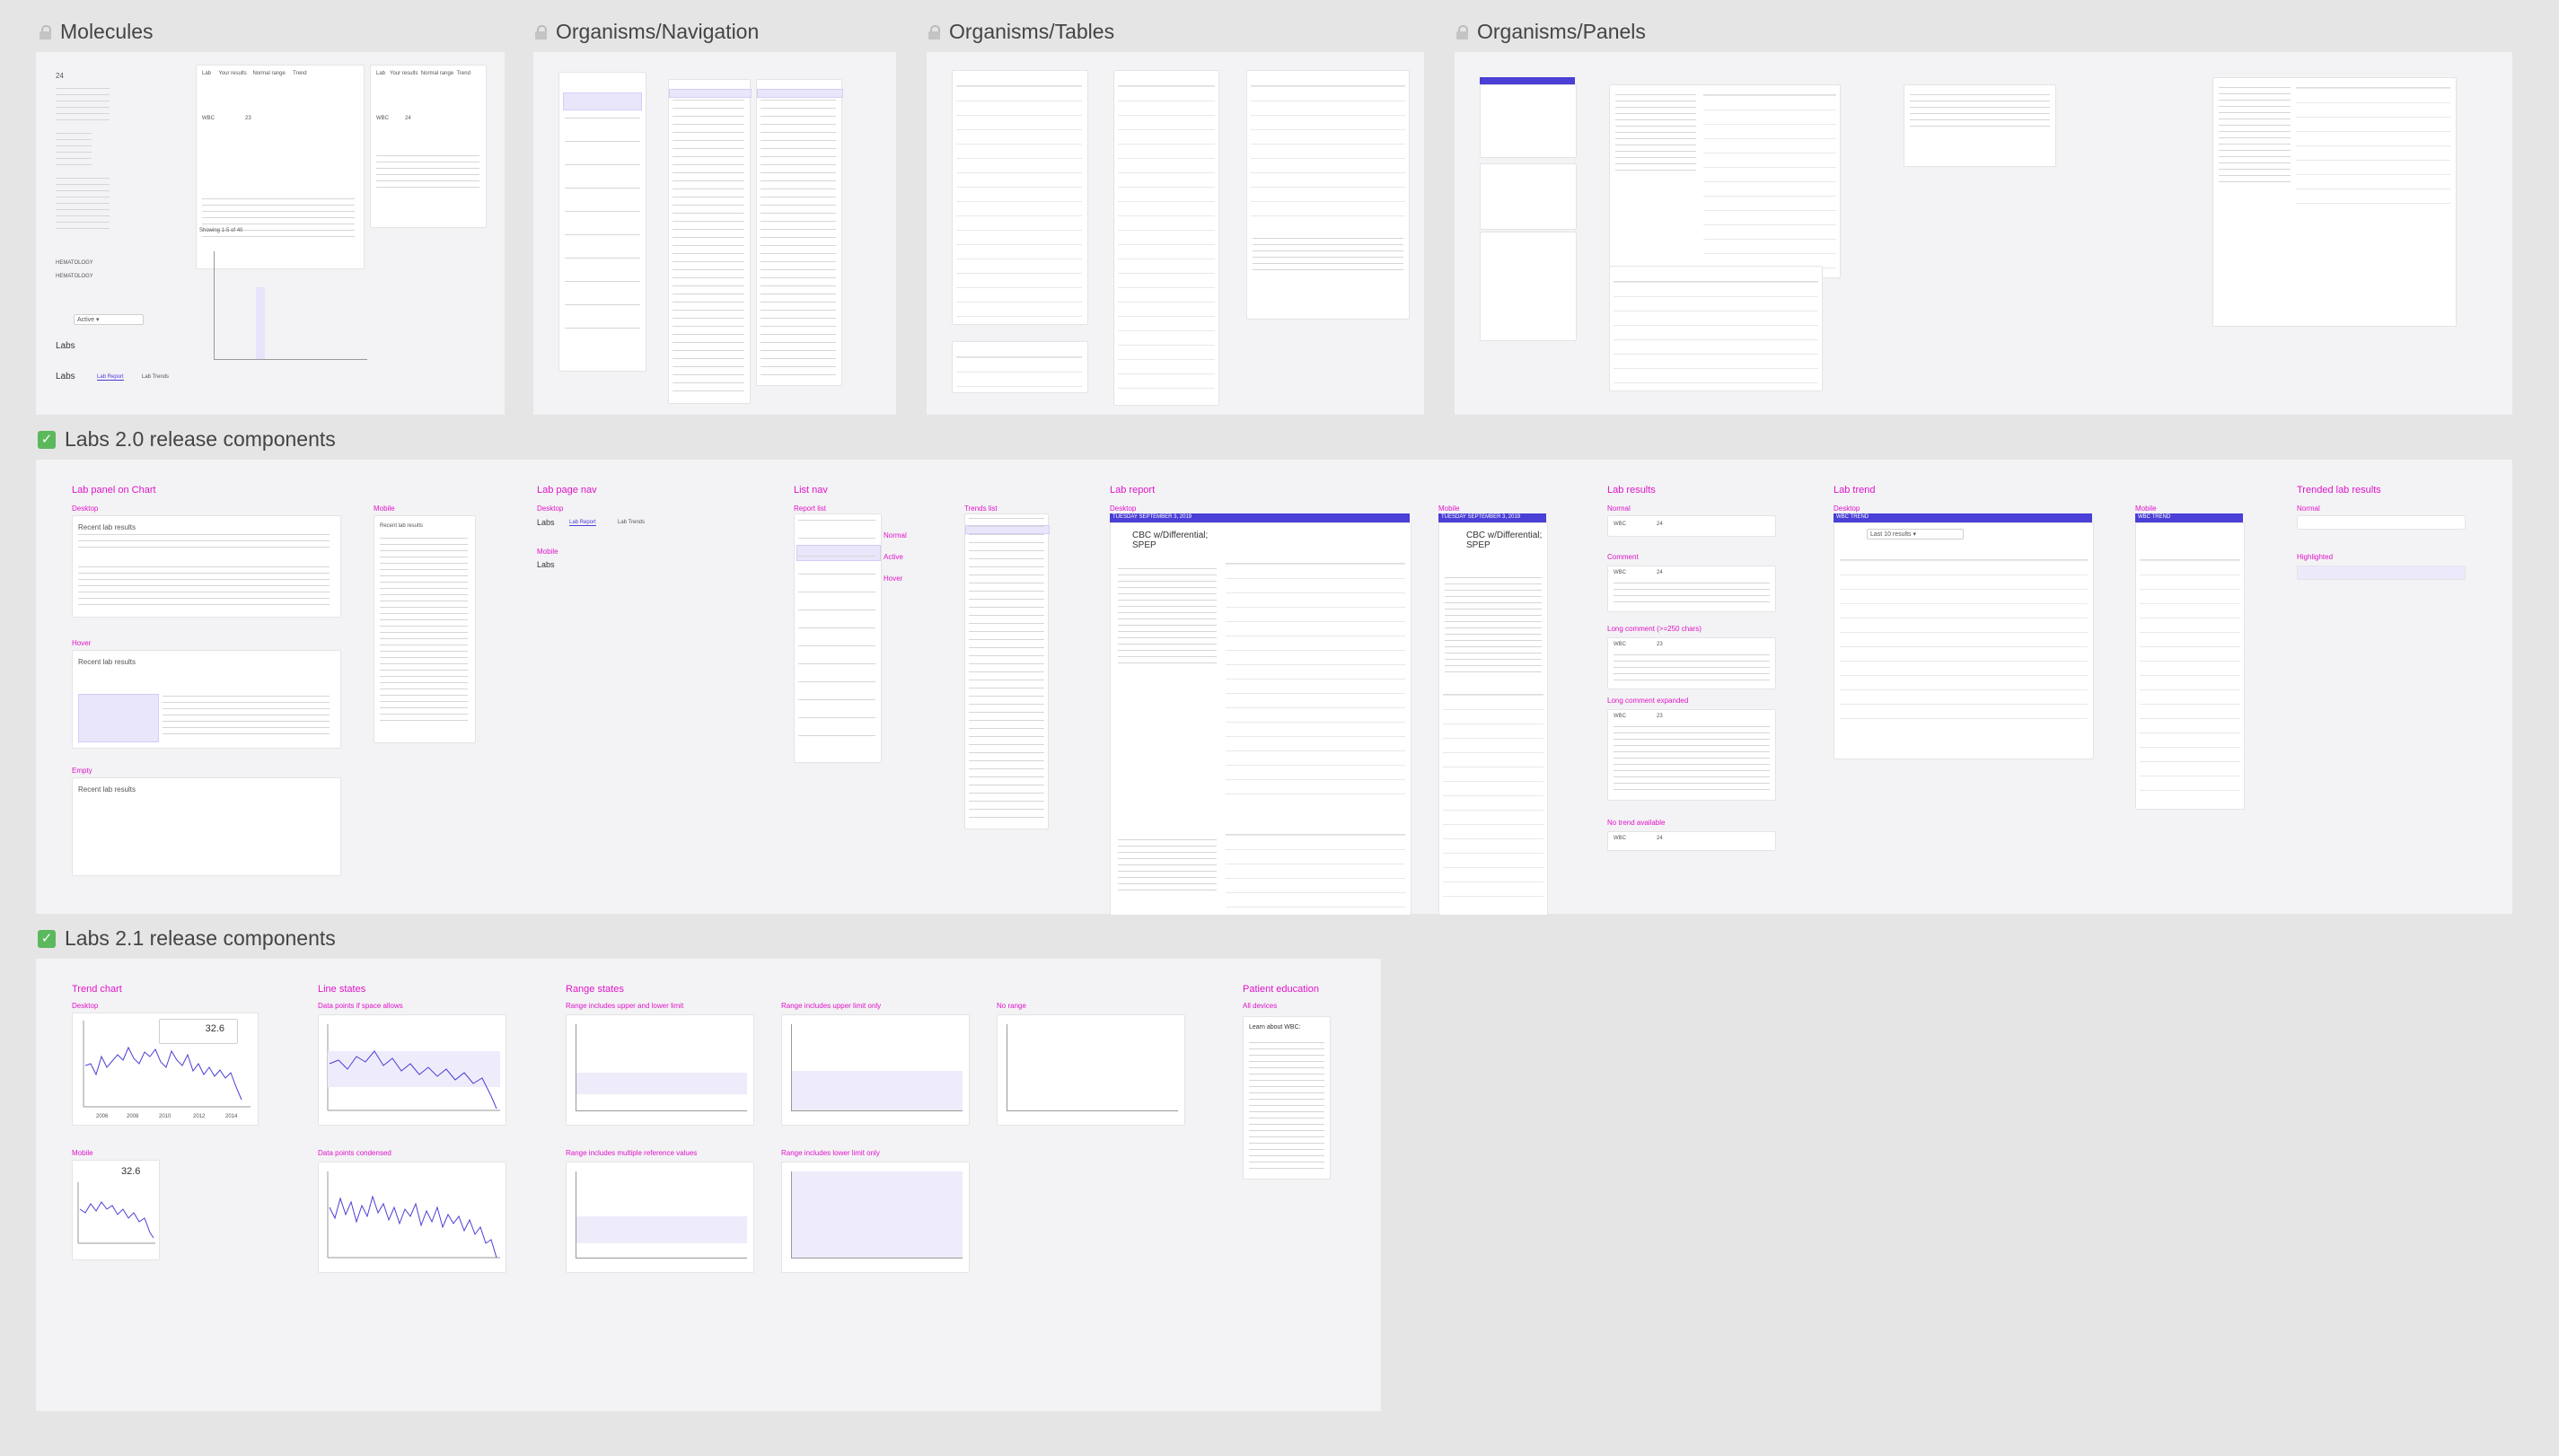  What do you see at coordinates (1716, 328) in the screenshot?
I see `panel-documents` at bounding box center [1716, 328].